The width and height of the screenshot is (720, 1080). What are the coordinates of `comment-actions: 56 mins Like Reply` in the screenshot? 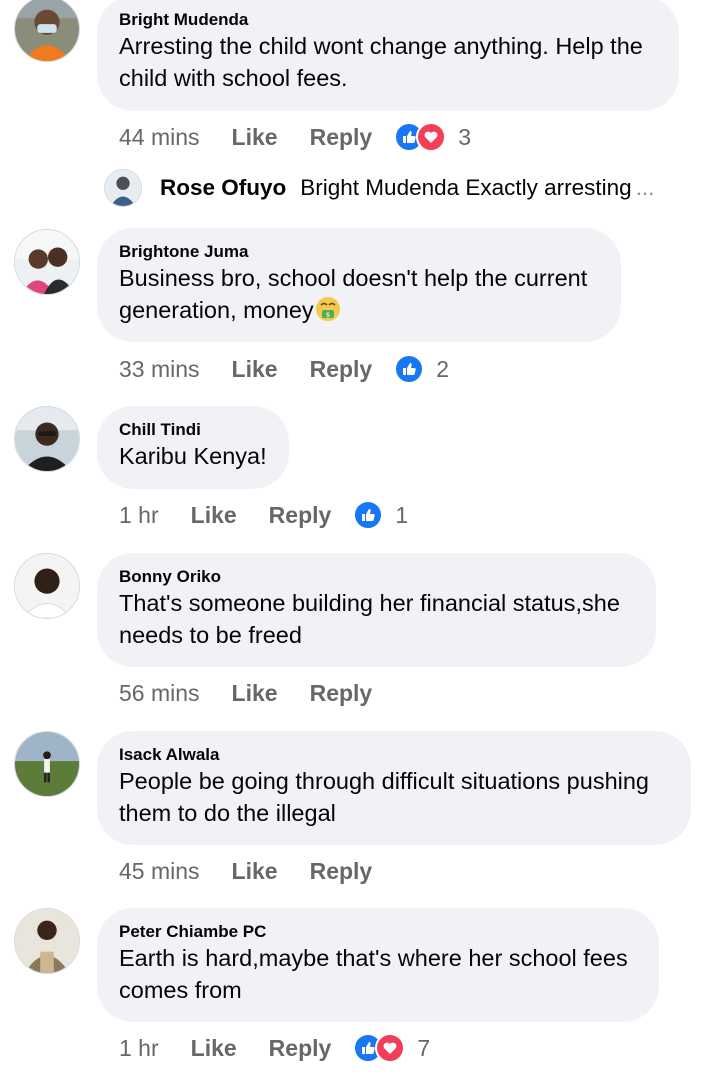 It's located at (245, 693).